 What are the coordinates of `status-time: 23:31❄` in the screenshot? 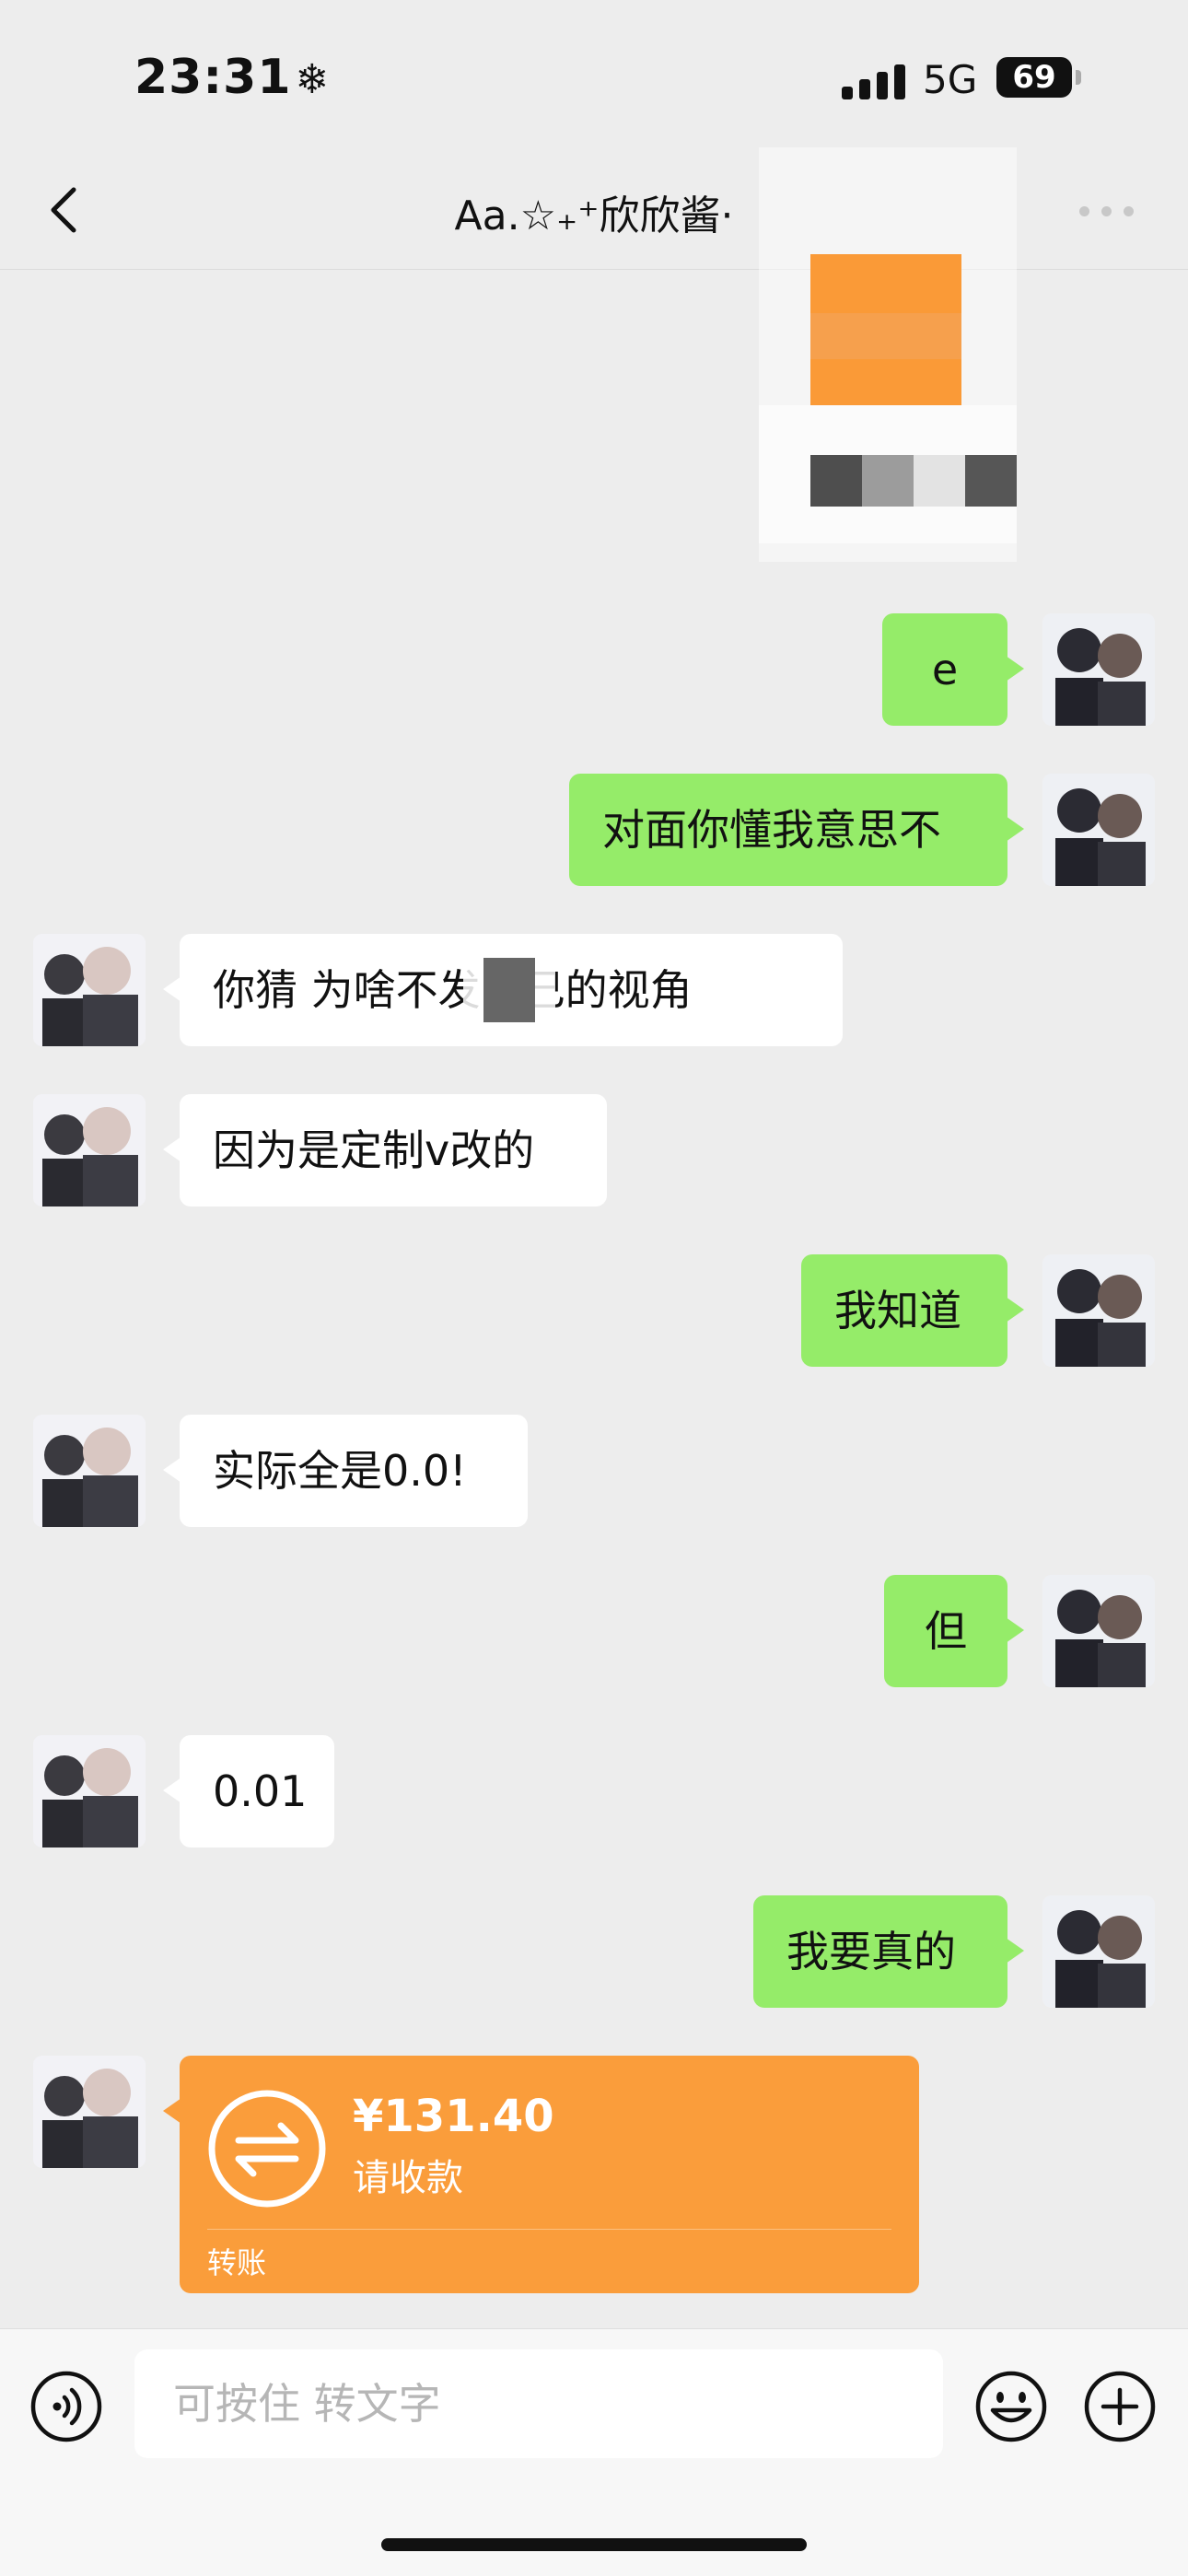 It's located at (232, 77).